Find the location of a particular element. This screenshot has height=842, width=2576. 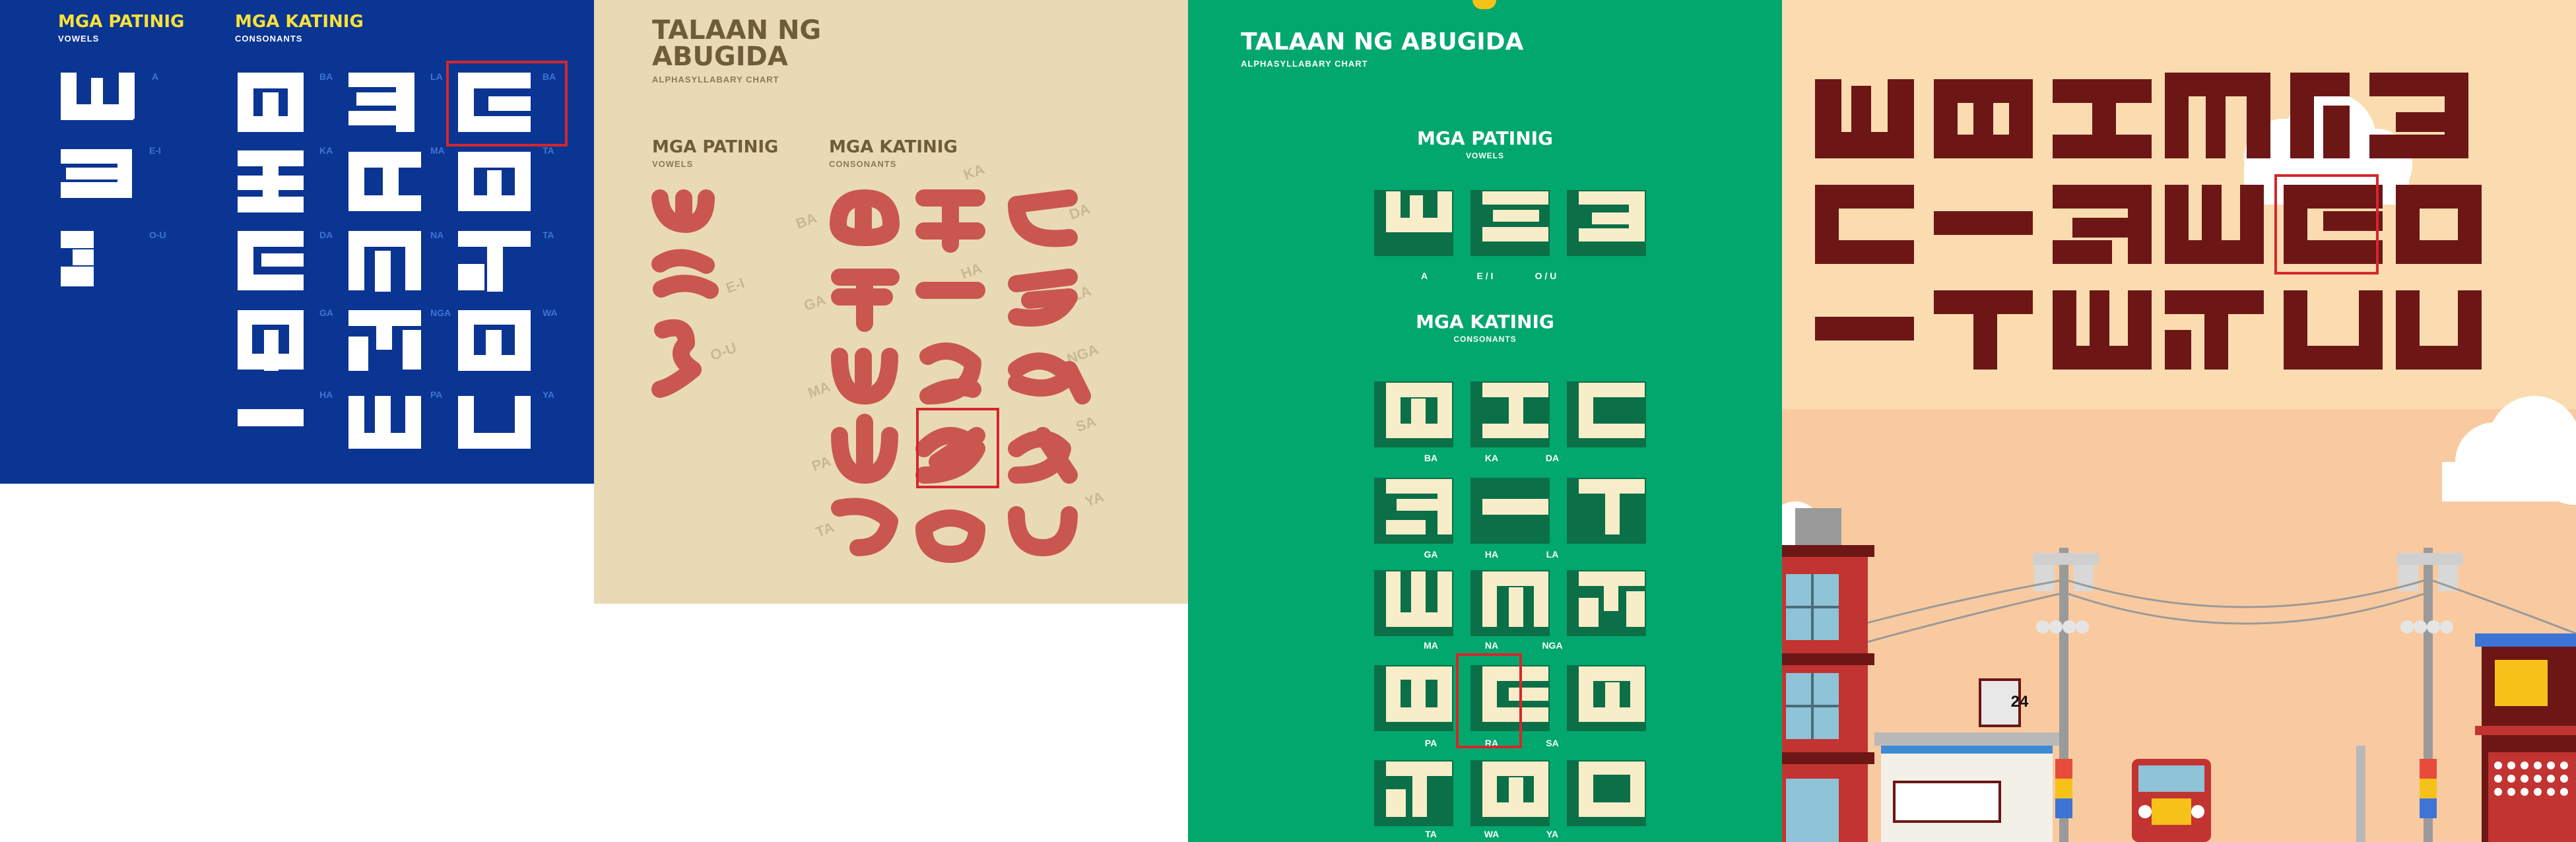

beige-glyph-grid-art is located at coordinates (871, 376).